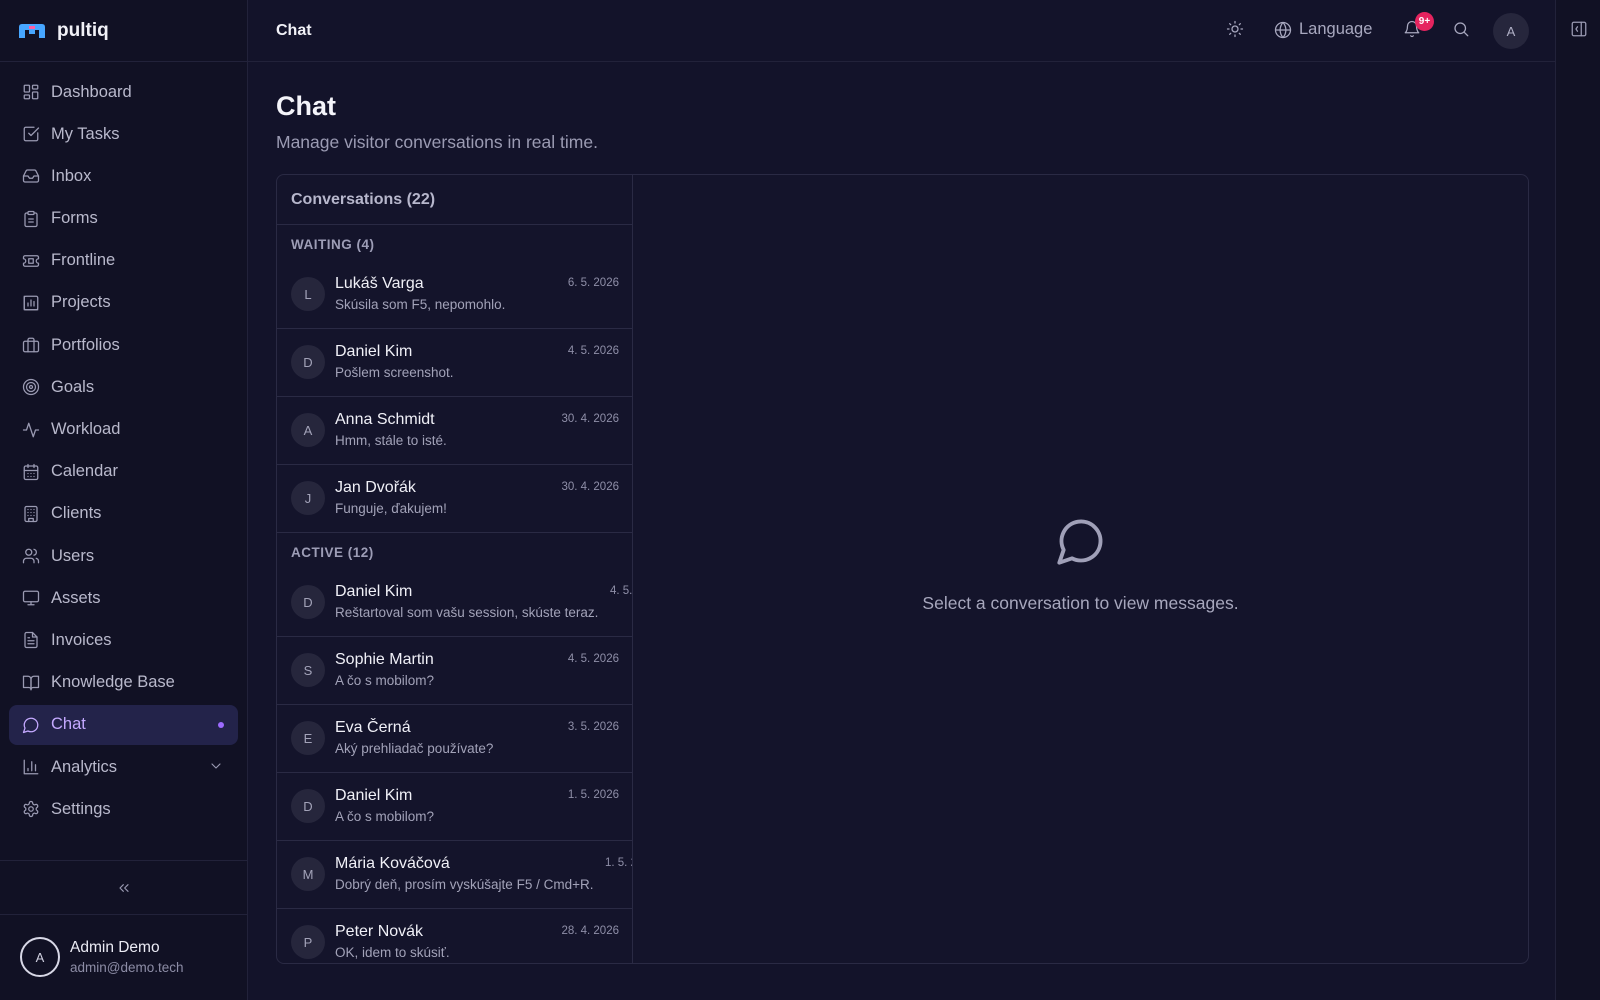 The height and width of the screenshot is (1000, 1600). I want to click on calendar-icon, so click(31, 472).